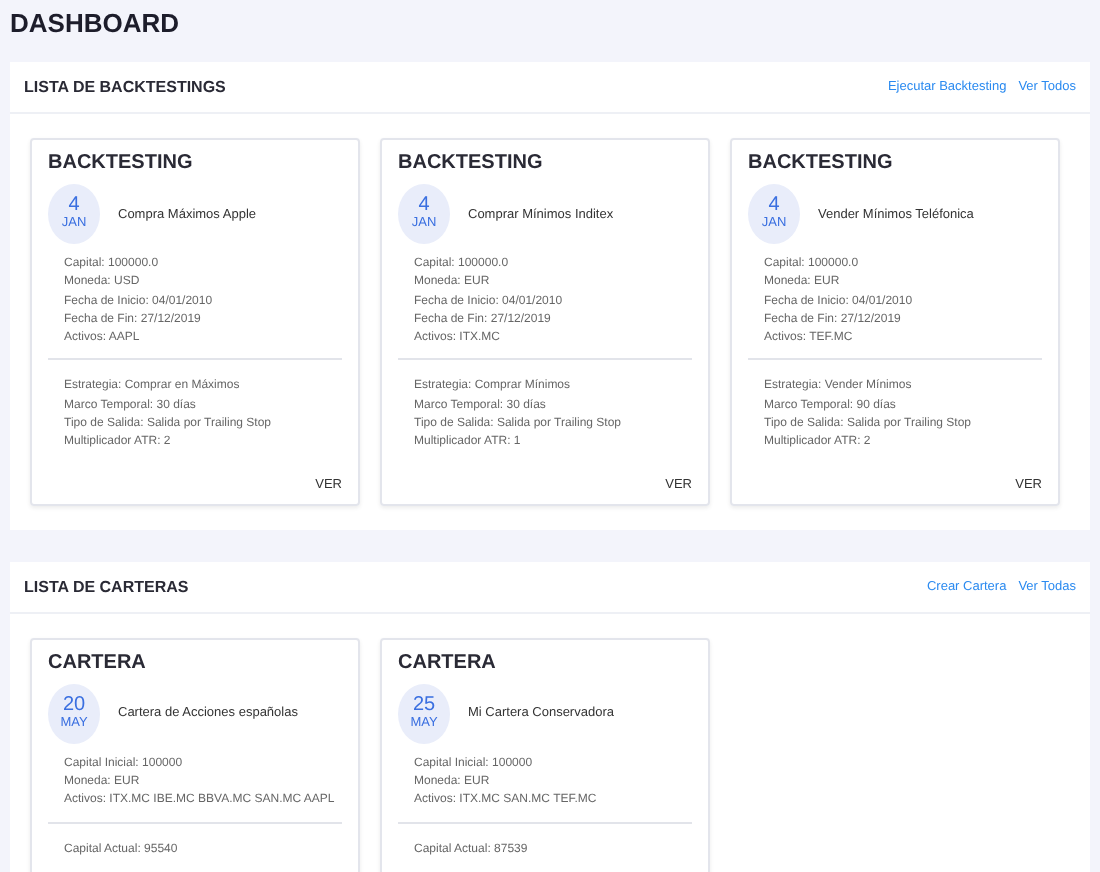 The width and height of the screenshot is (1100, 872). I want to click on section-title: LISTA DE CARTERAS, so click(106, 586).